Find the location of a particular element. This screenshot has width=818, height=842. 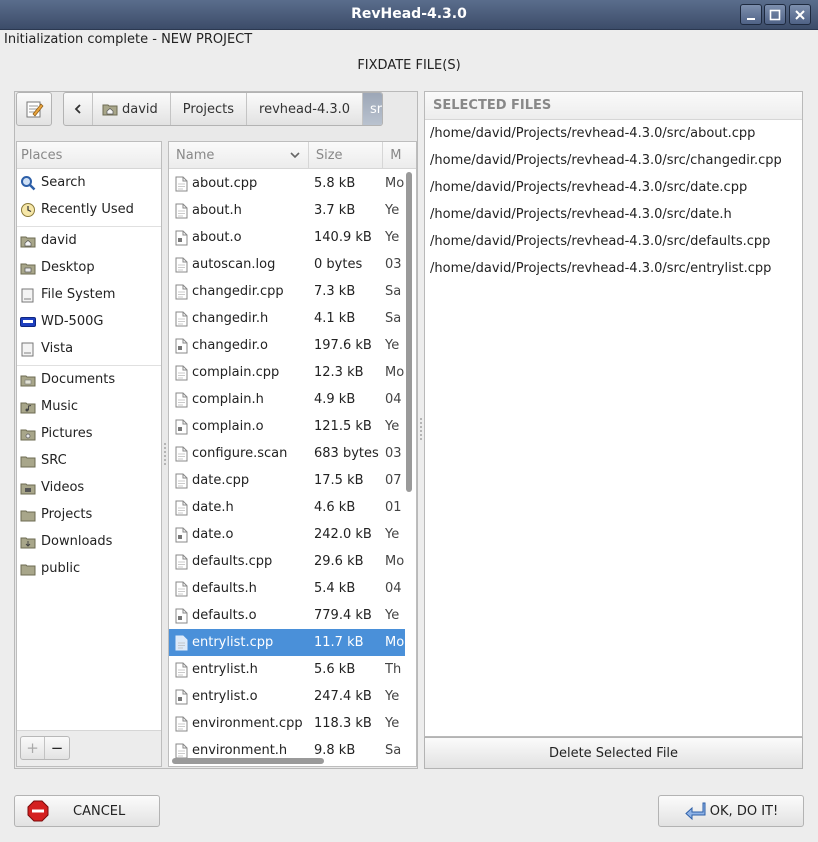

file-modified: Sa is located at coordinates (393, 291).